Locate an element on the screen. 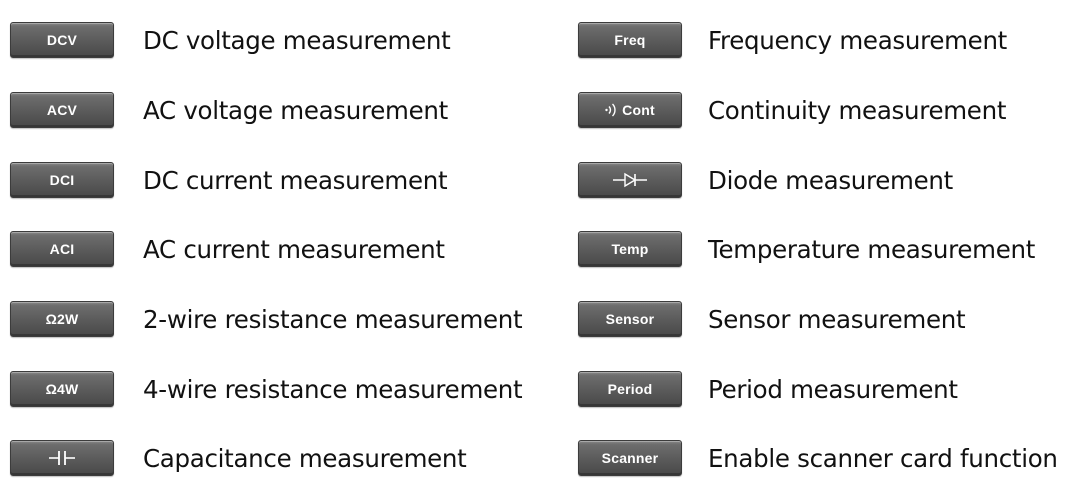  scanner-key-label: Scanner is located at coordinates (630, 458).